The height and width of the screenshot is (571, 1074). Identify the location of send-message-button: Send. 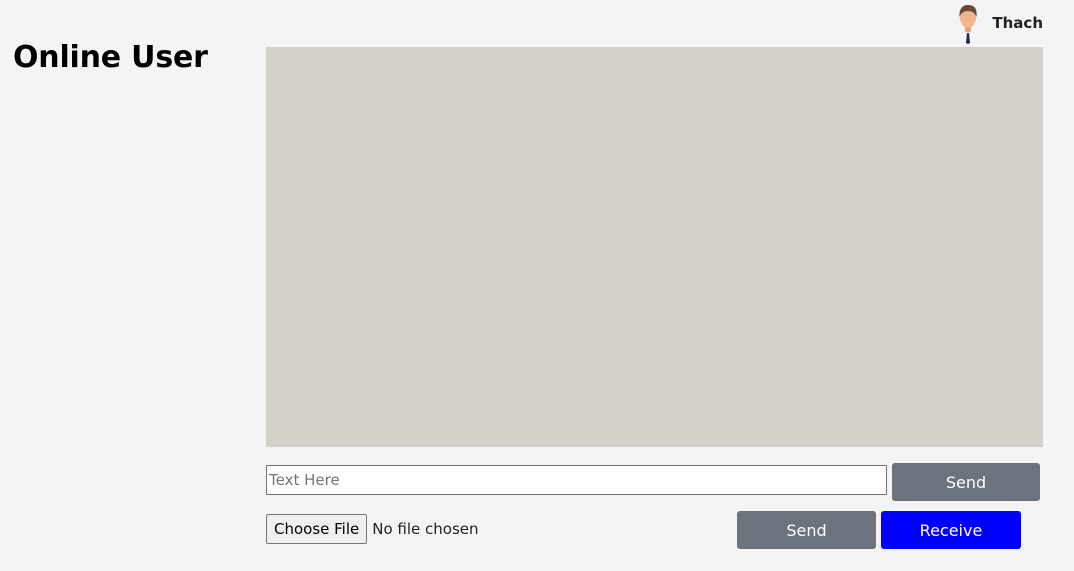
(966, 482).